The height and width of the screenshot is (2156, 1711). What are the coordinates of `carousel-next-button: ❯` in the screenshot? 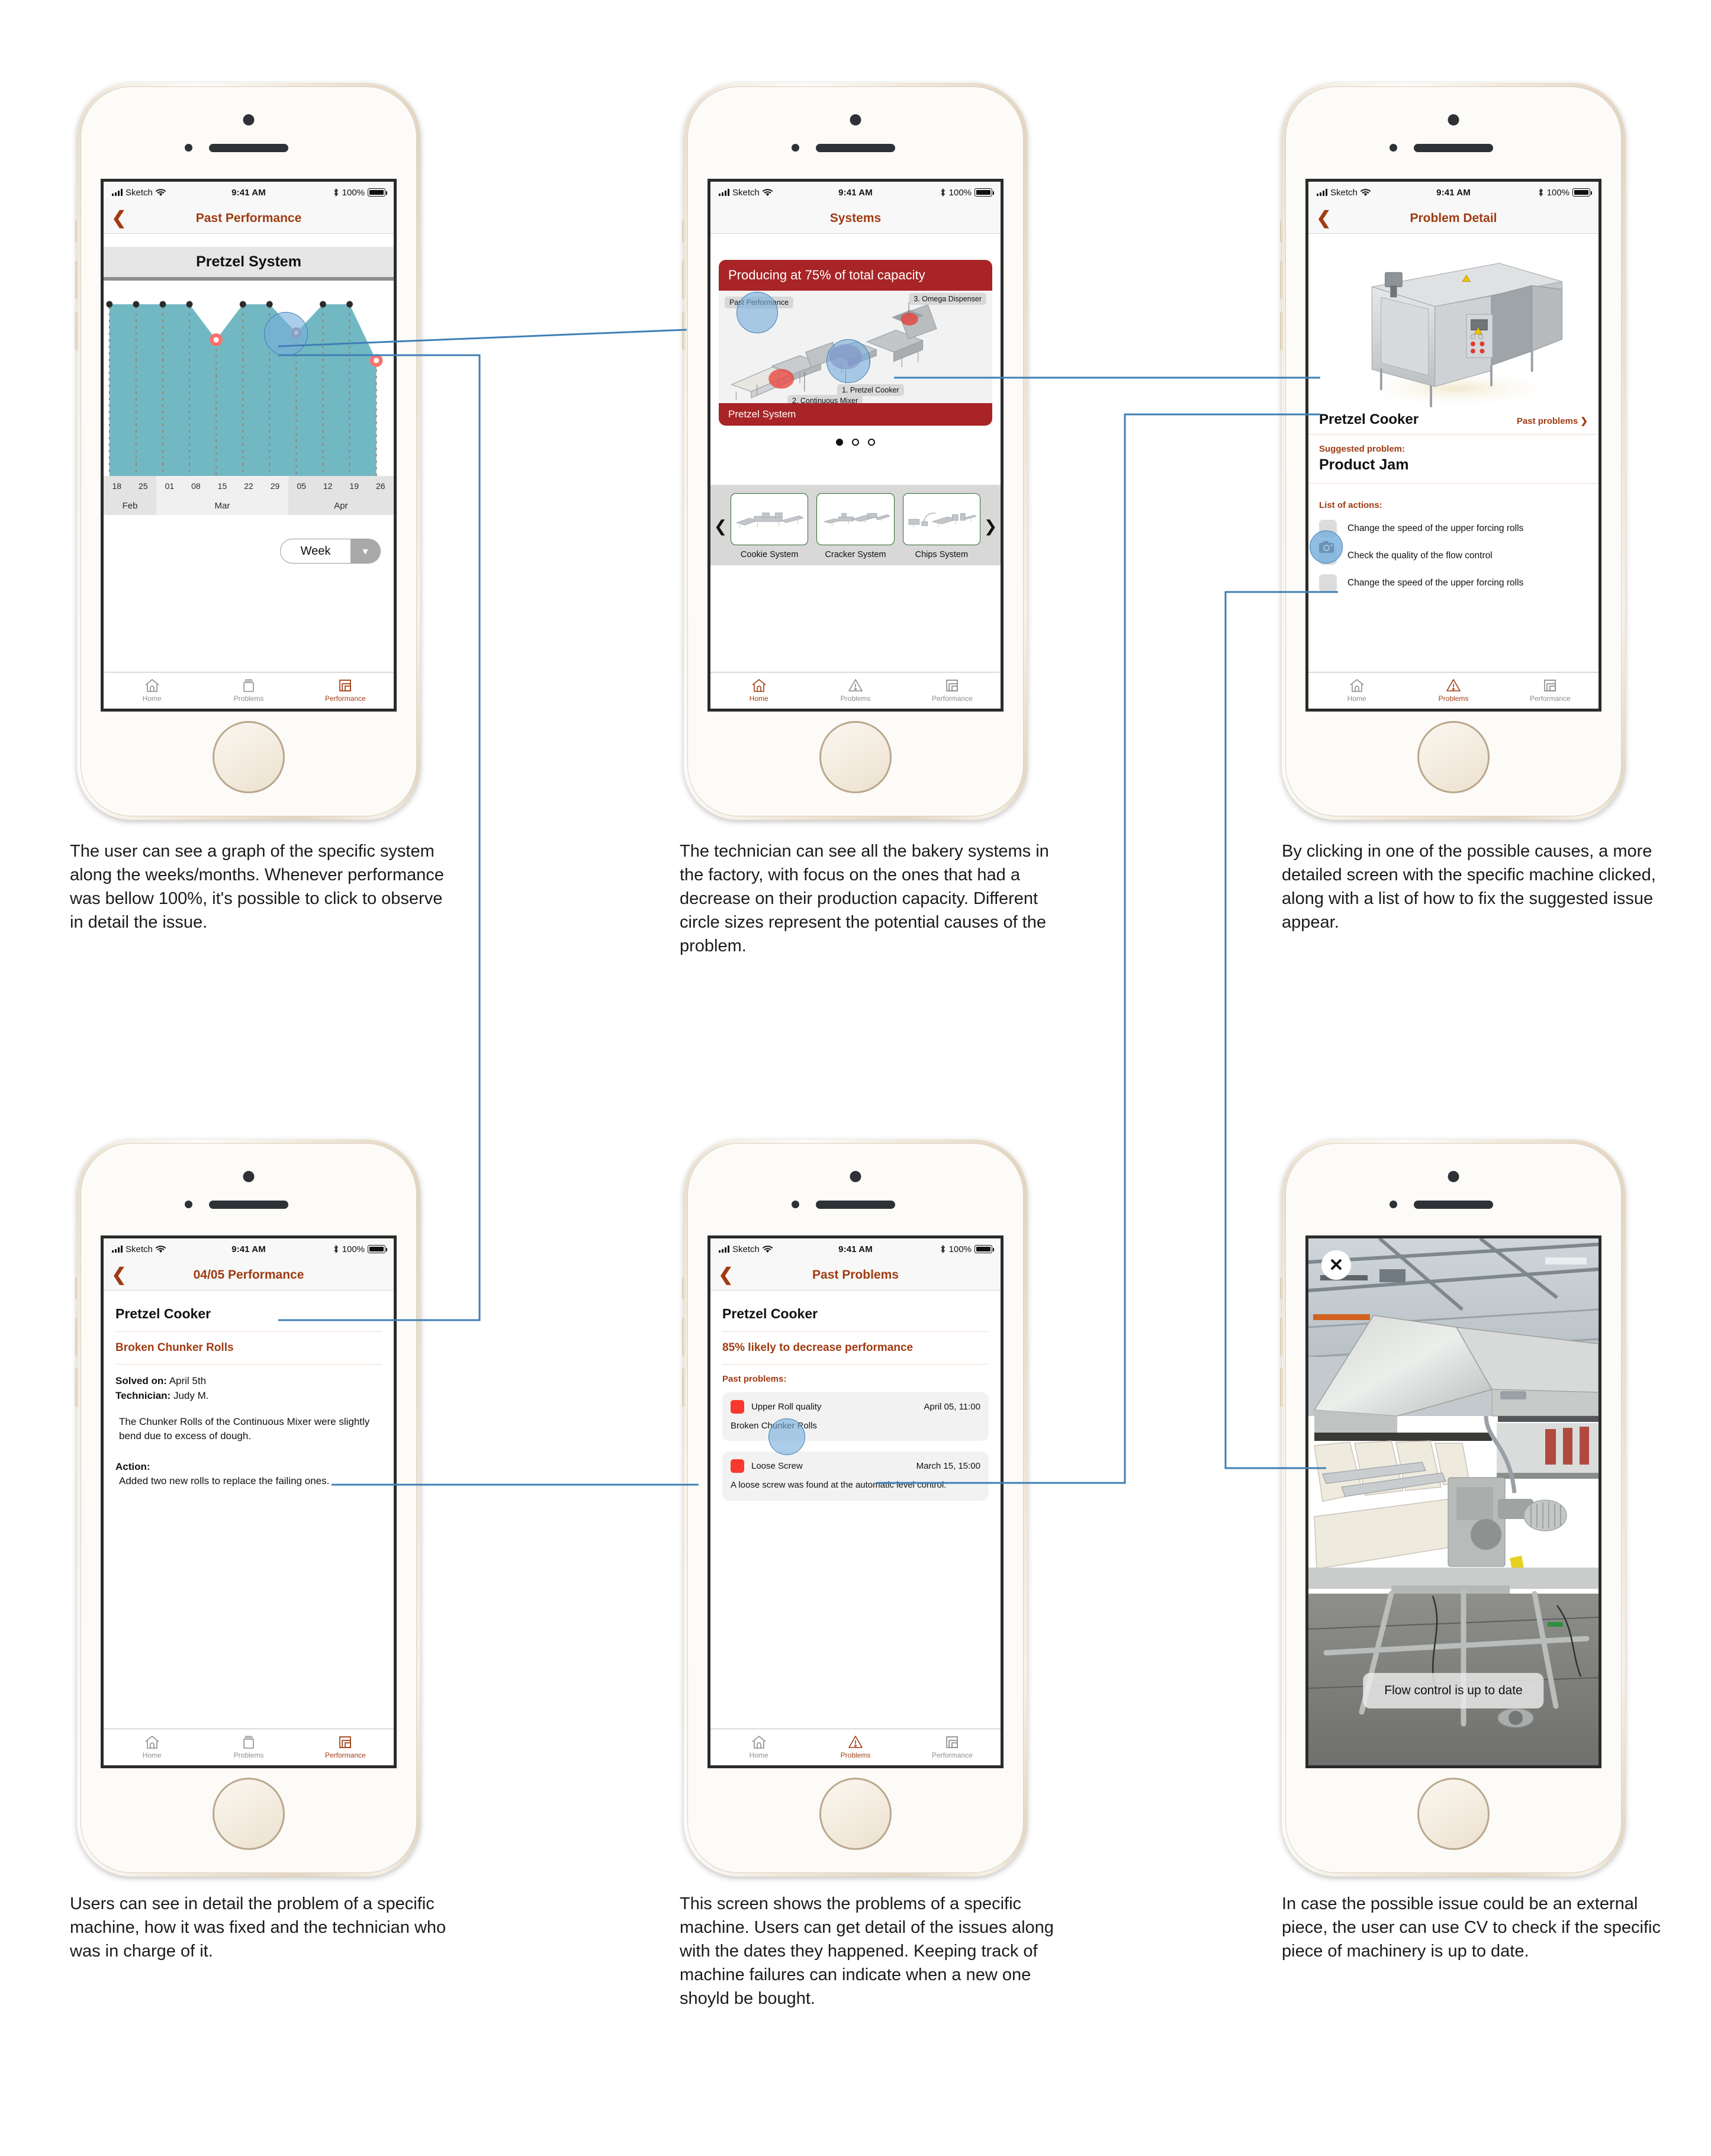 It's located at (990, 526).